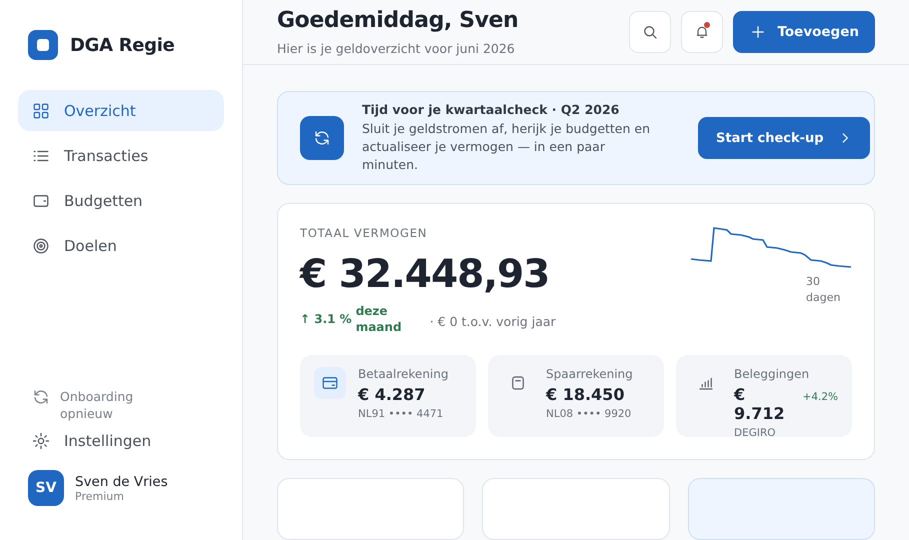 Image resolution: width=909 pixels, height=540 pixels. What do you see at coordinates (401, 414) in the screenshot?
I see `account-detail: NL91 •••• 4471` at bounding box center [401, 414].